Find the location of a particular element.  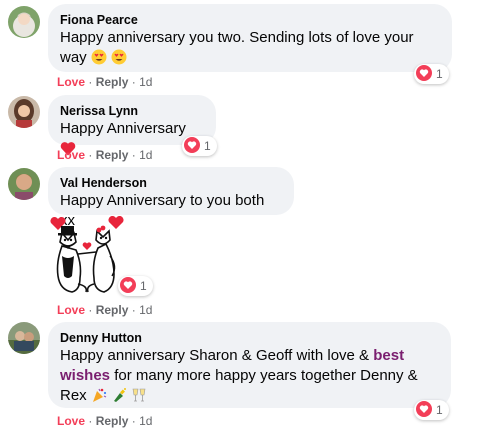

comment-author: Nerissa Lynn is located at coordinates (132, 111).